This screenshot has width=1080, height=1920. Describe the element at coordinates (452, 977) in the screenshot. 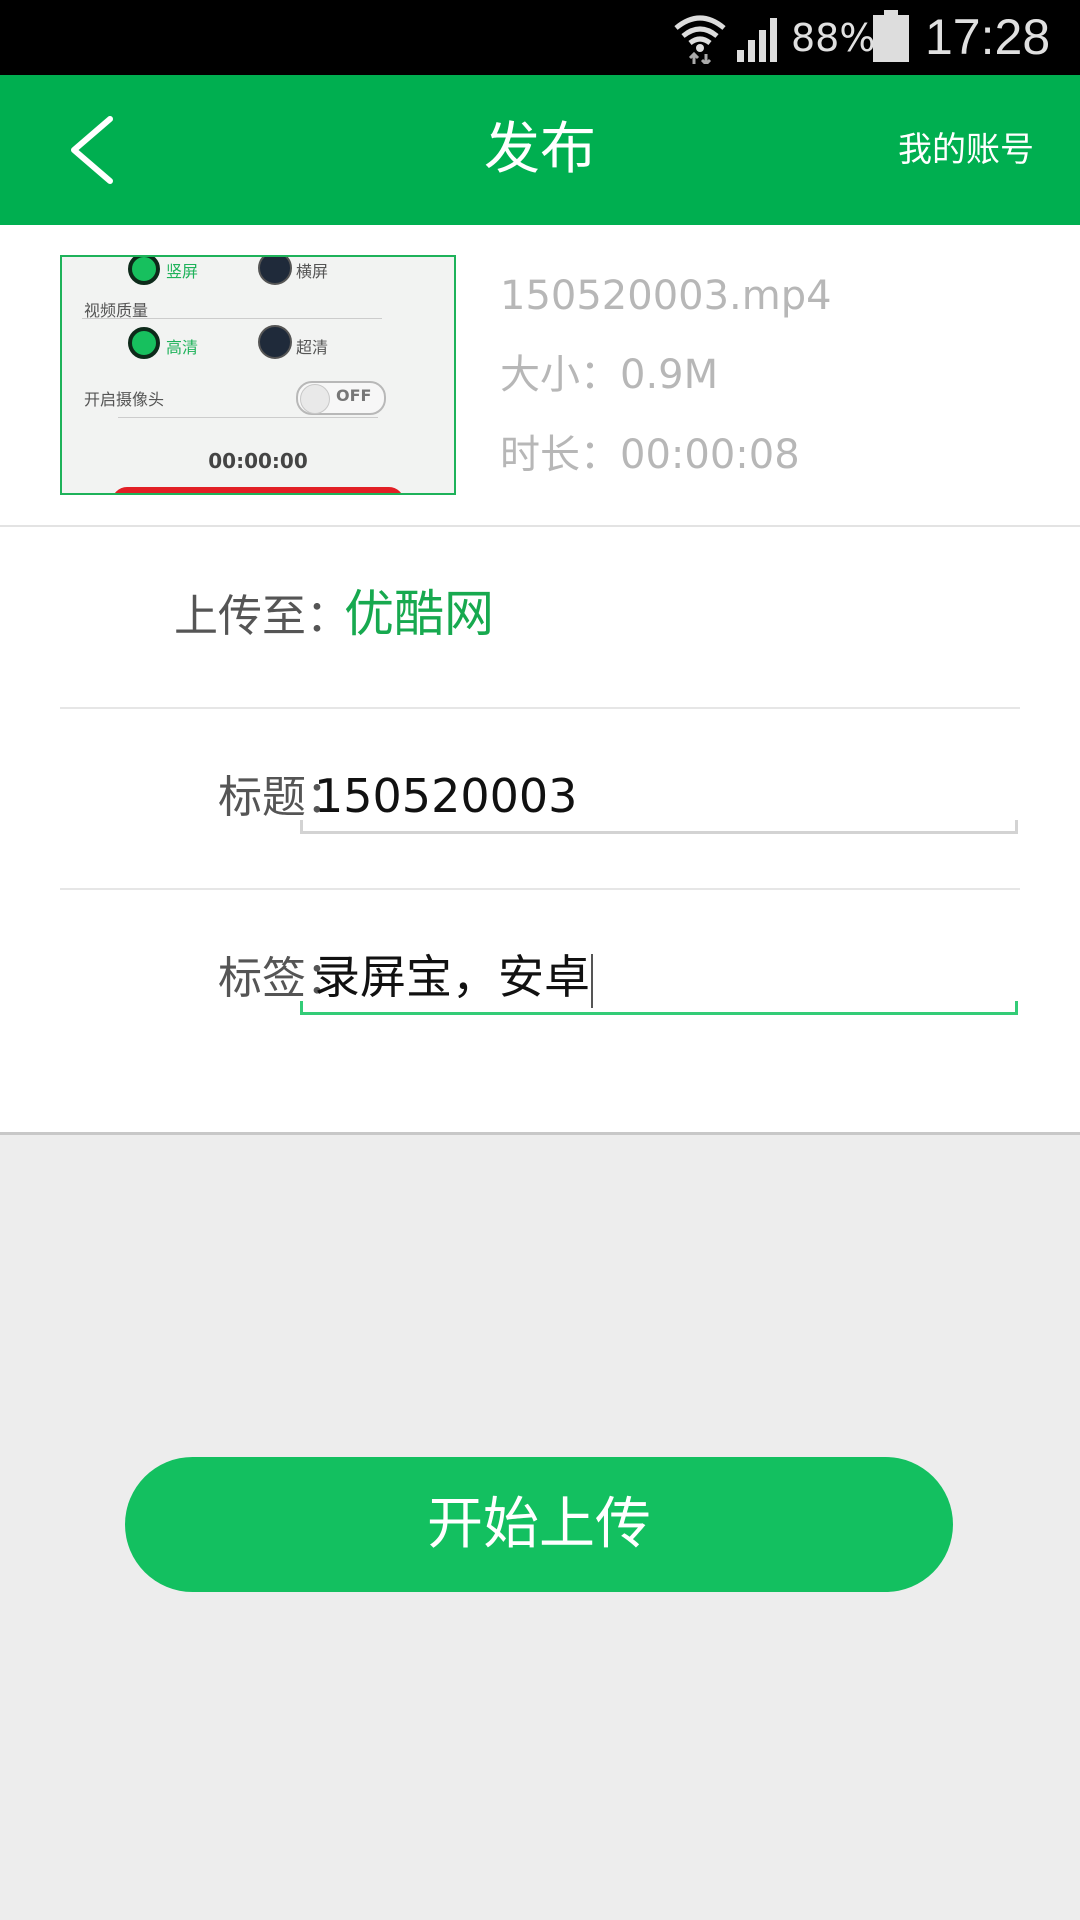

I see `tags-input-value: 录屏宝，安卓` at that location.